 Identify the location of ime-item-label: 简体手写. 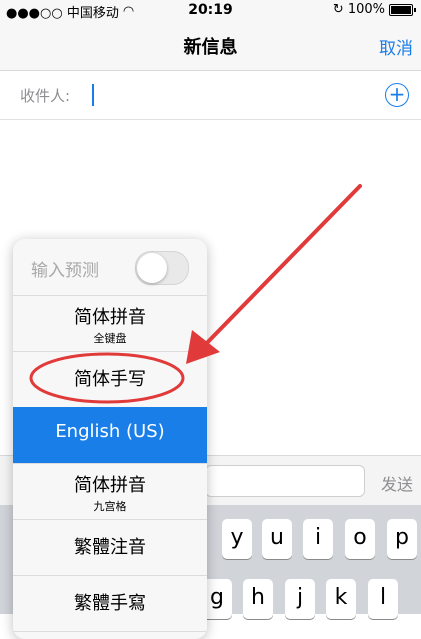
(110, 379).